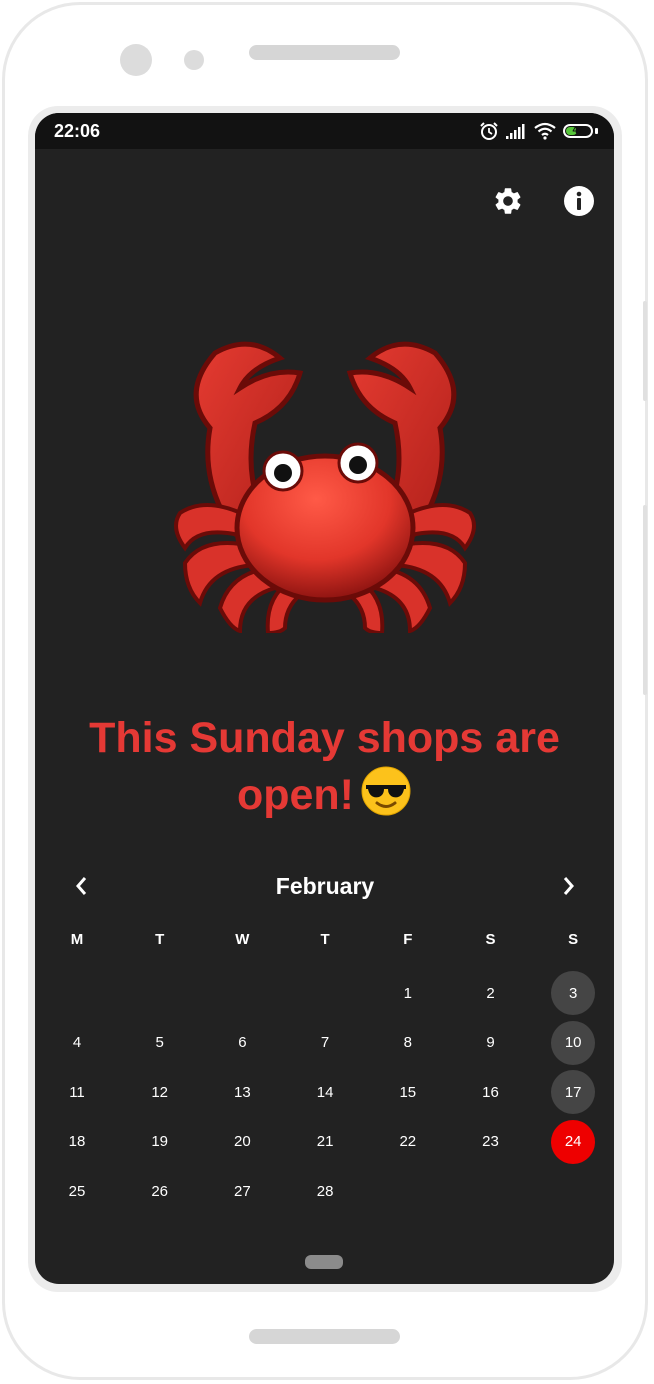  Describe the element at coordinates (325, 1092) in the screenshot. I see `calendar-day: 14` at that location.